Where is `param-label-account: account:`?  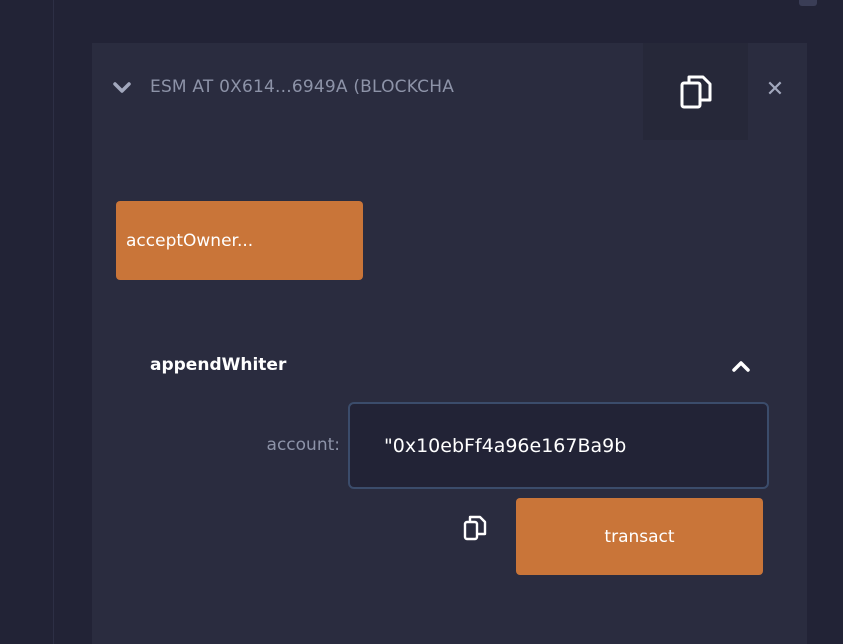
param-label-account: account: is located at coordinates (303, 445).